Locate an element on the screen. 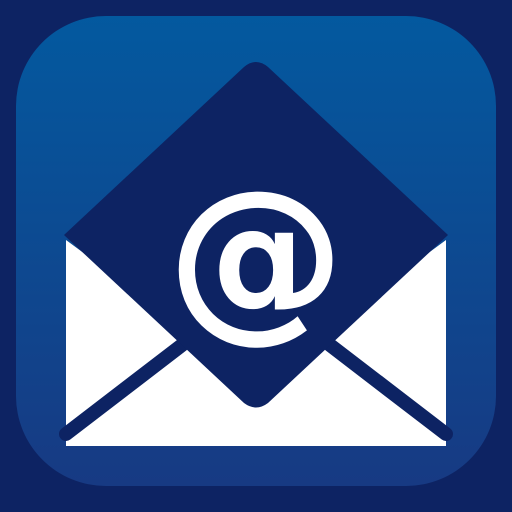 This screenshot has height=512, width=512. at-sign-icon: @ is located at coordinates (256, 255).